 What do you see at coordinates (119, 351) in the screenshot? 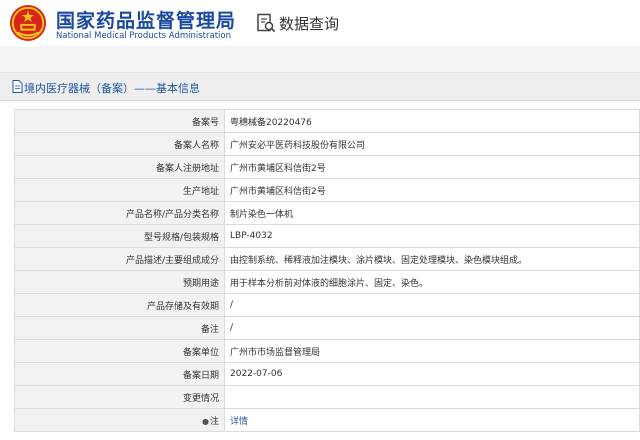
I see `field-label: 备案单位` at bounding box center [119, 351].